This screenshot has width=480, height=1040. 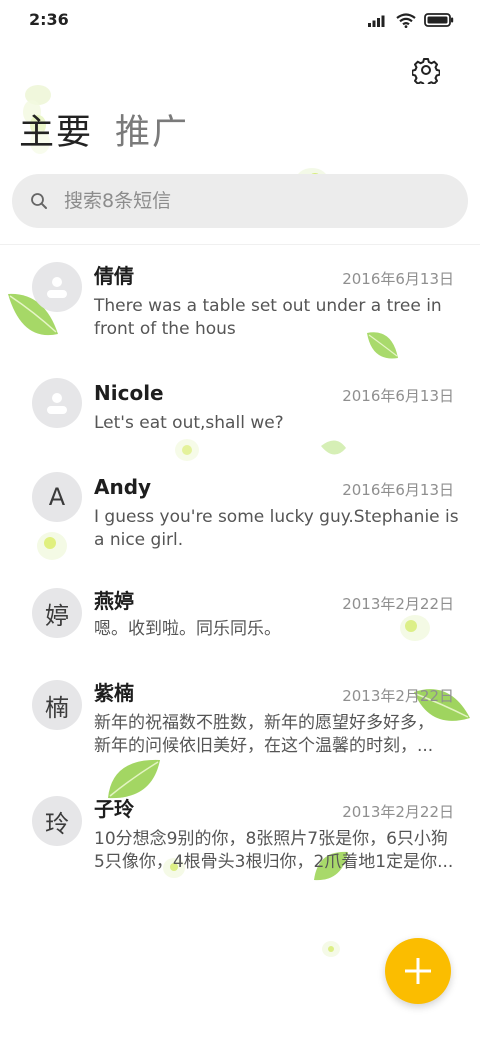 I want to click on avatar: A, so click(x=57, y=497).